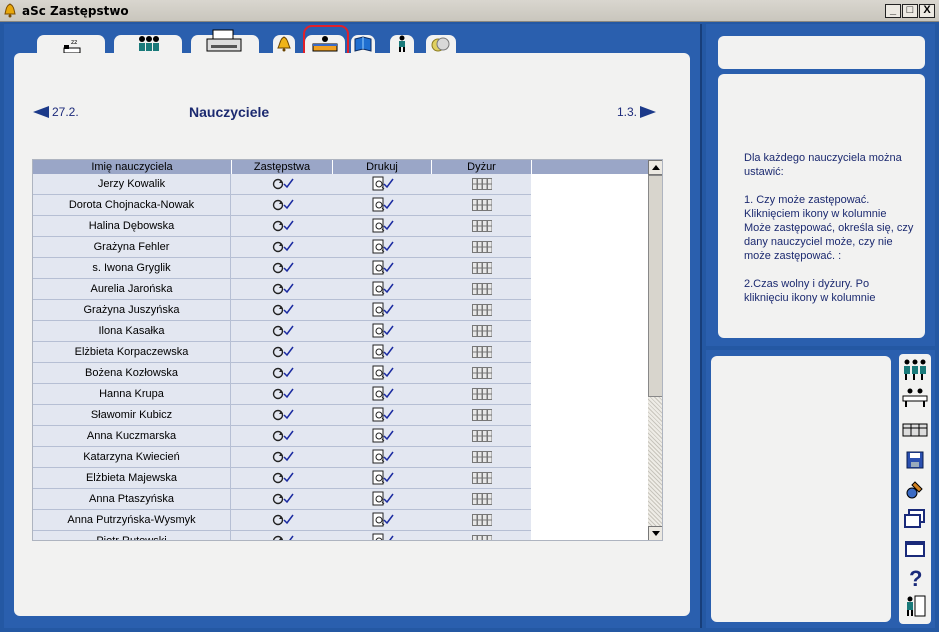 The image size is (939, 632). I want to click on table-row: s. Iwona Gryglik, so click(282, 268).